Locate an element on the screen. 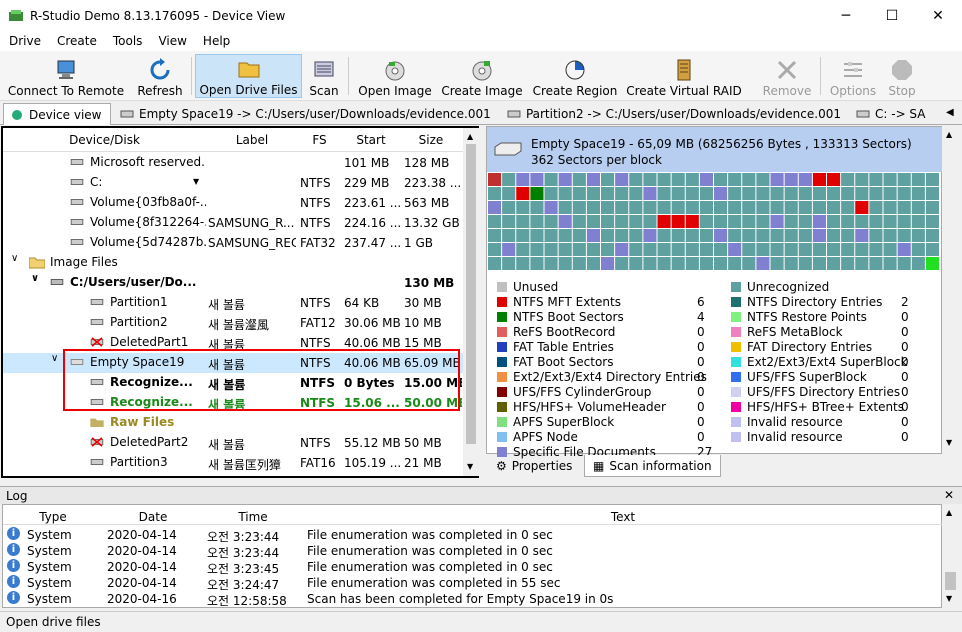 This screenshot has height=632, width=962. tree-row: ∨ C:/Users/user/Do... 130 MB is located at coordinates (233, 283).